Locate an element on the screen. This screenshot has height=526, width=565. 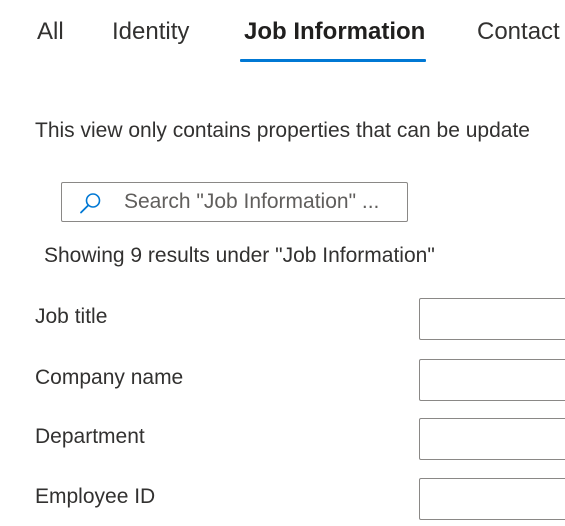
company-name-label: Company name is located at coordinates (109, 377).